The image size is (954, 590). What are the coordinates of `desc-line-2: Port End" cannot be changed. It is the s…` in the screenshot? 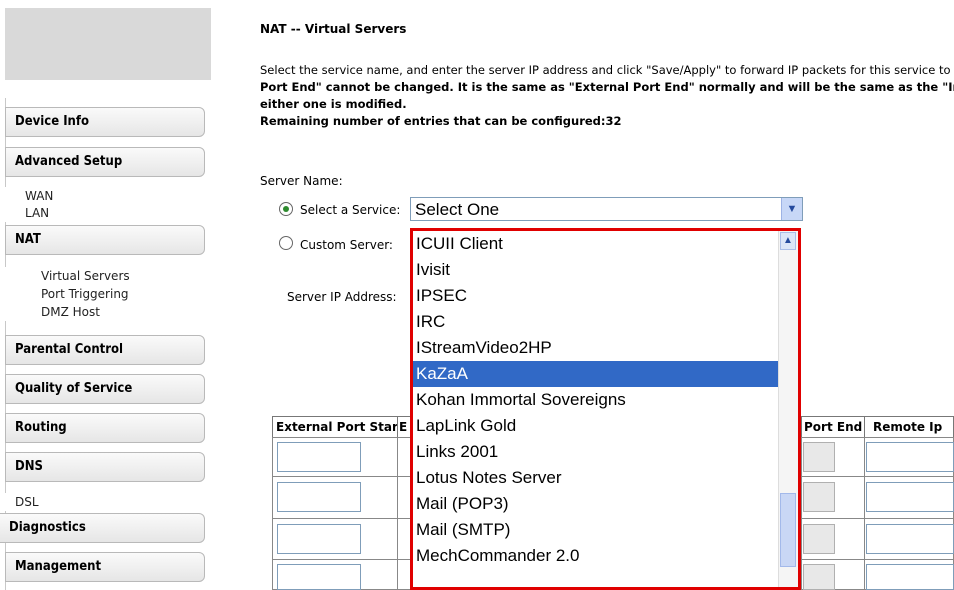 It's located at (607, 87).